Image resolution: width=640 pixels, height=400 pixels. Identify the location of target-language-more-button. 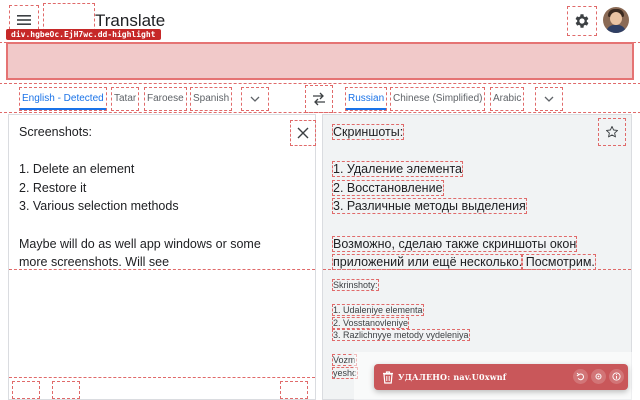
(549, 99).